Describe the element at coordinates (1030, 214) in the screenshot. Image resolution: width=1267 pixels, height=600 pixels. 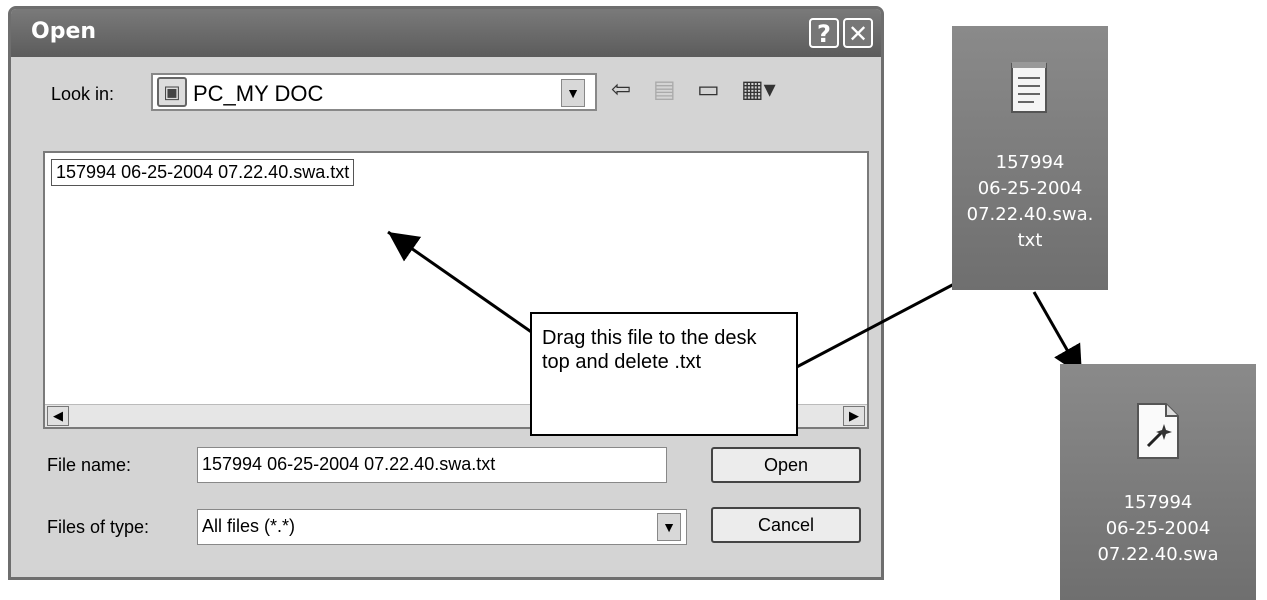
I see `label-line: 07.22.40.swa.` at that location.